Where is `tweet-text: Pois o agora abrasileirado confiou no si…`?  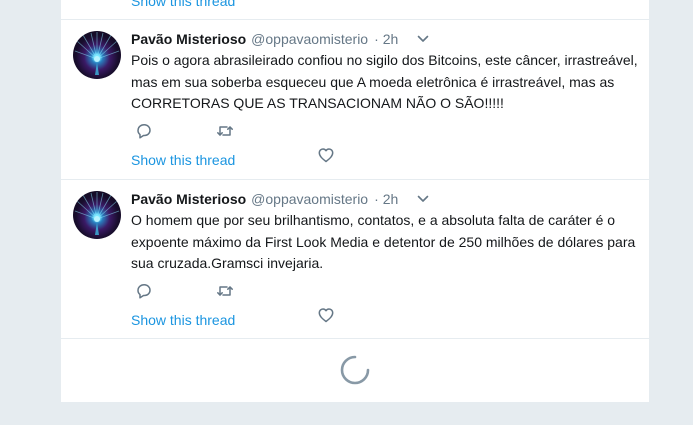
tweet-text: Pois o agora abrasileirado confiou no si… is located at coordinates (384, 81).